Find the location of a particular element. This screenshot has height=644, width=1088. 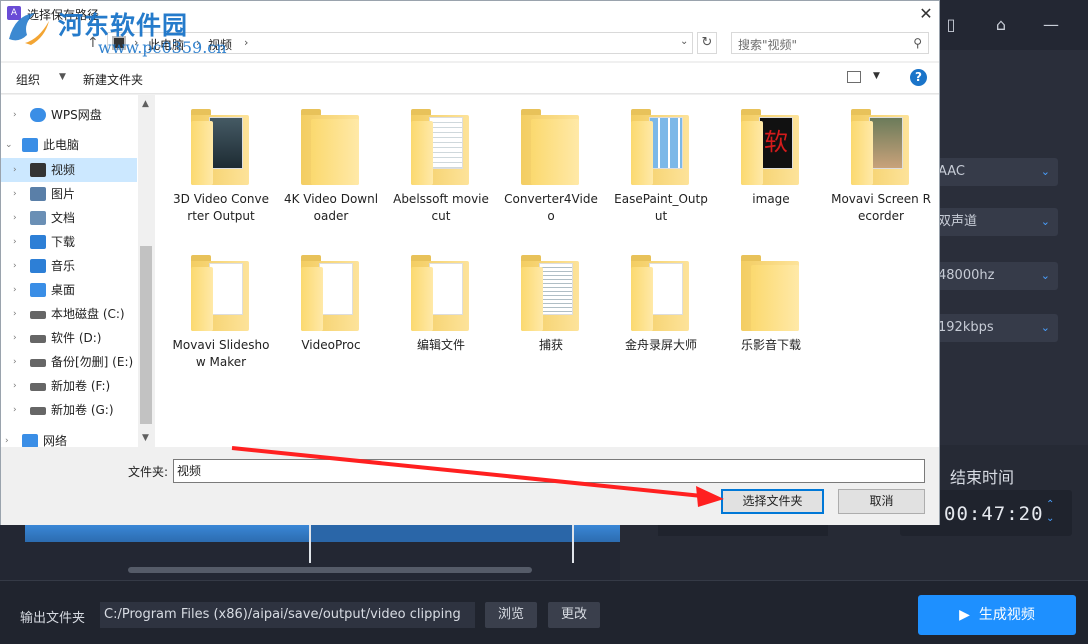

pictures-folder-icon is located at coordinates (38, 194).